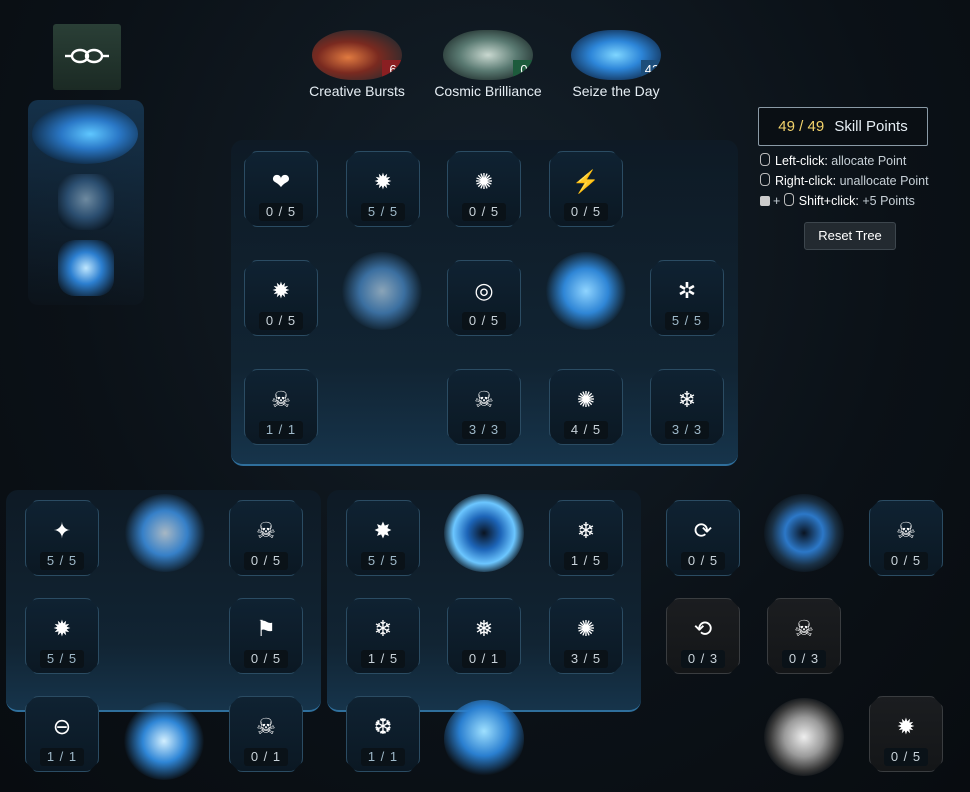  I want to click on heart-icon: ❤, so click(281, 181).